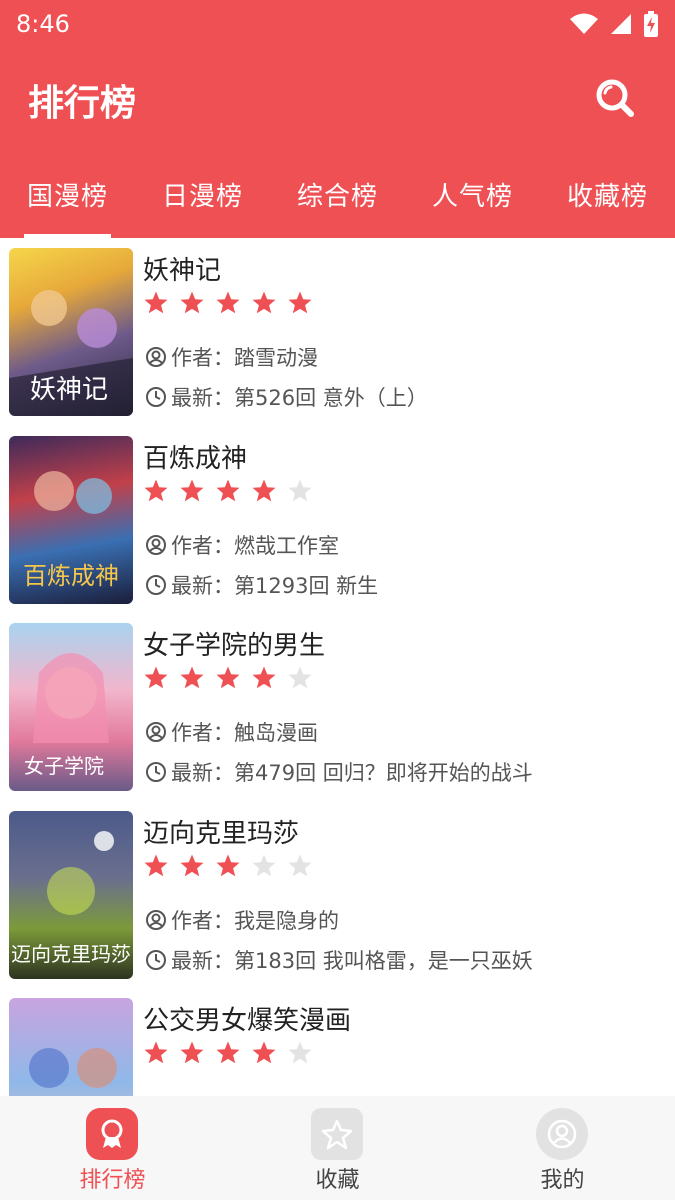  I want to click on latest-row: 最新： 第1293回 新生, so click(261, 585).